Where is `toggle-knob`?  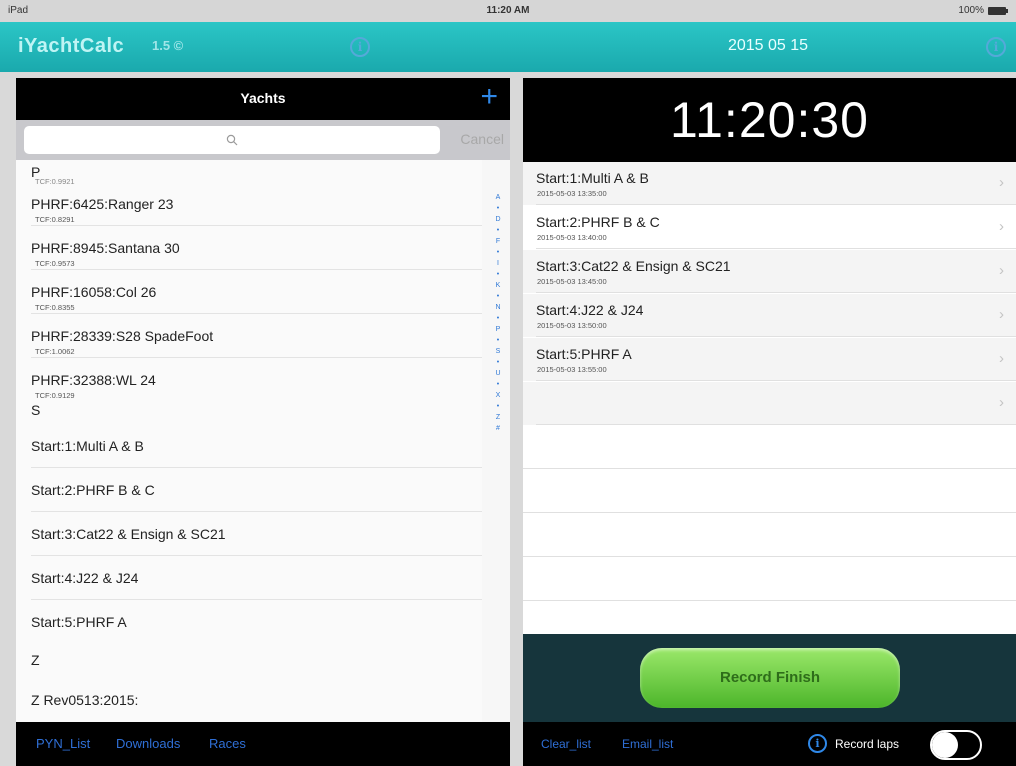
toggle-knob is located at coordinates (945, 745).